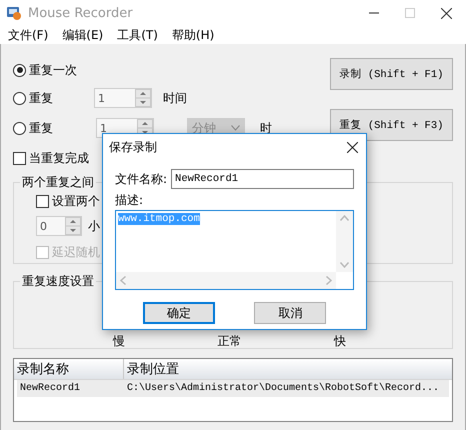 The height and width of the screenshot is (430, 466). Describe the element at coordinates (94, 226) in the screenshot. I see `unit-label: 小` at that location.